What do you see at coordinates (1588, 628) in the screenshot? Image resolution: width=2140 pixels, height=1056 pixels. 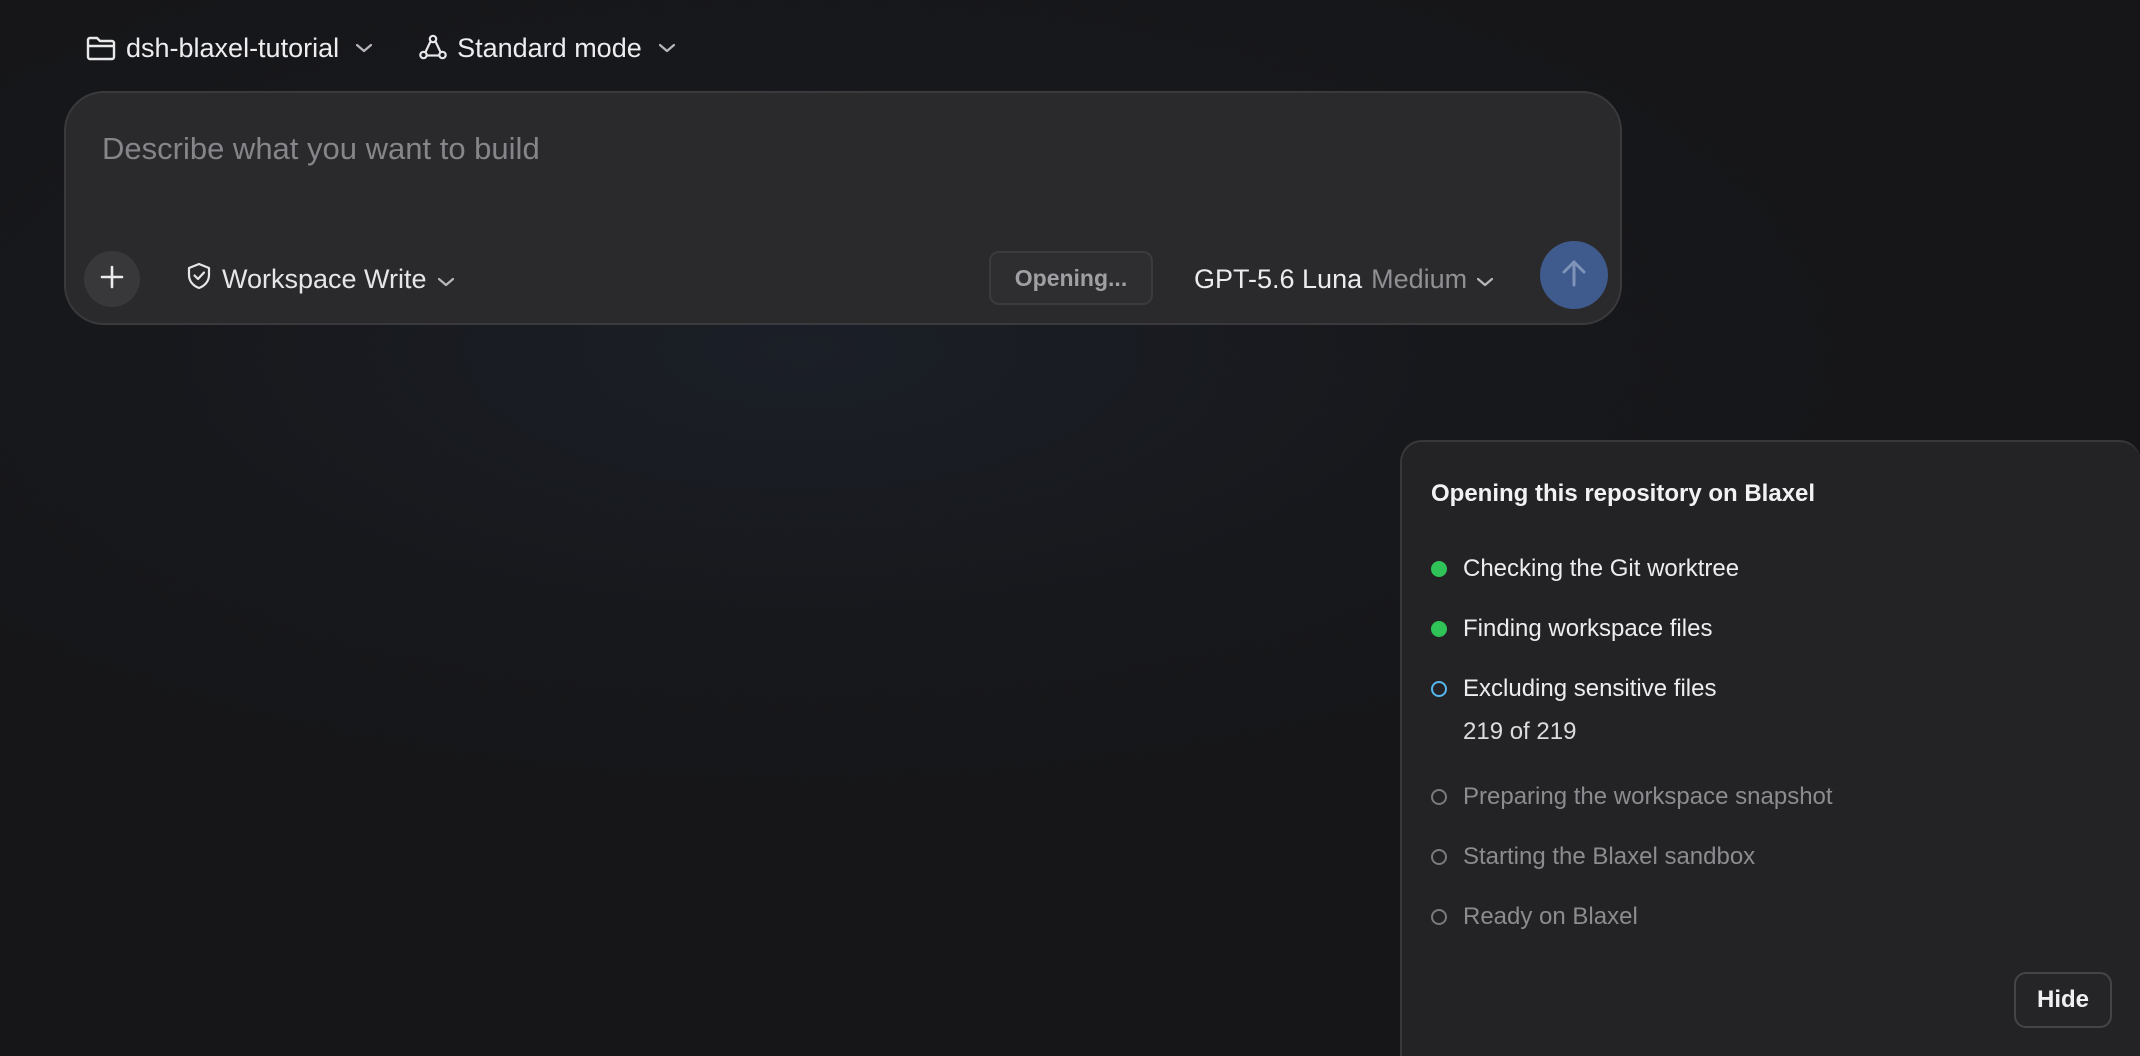 I see `step-label: Finding workspace files` at bounding box center [1588, 628].